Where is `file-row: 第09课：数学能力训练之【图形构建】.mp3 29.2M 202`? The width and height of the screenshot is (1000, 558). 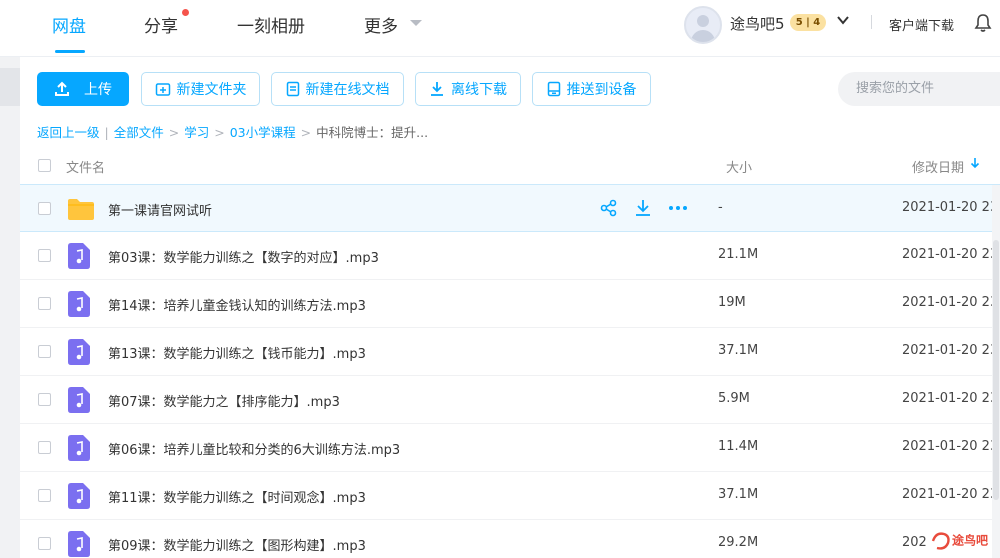
file-row: 第09课：数学能力训练之【图形构建】.mp3 29.2M 202 is located at coordinates (510, 539).